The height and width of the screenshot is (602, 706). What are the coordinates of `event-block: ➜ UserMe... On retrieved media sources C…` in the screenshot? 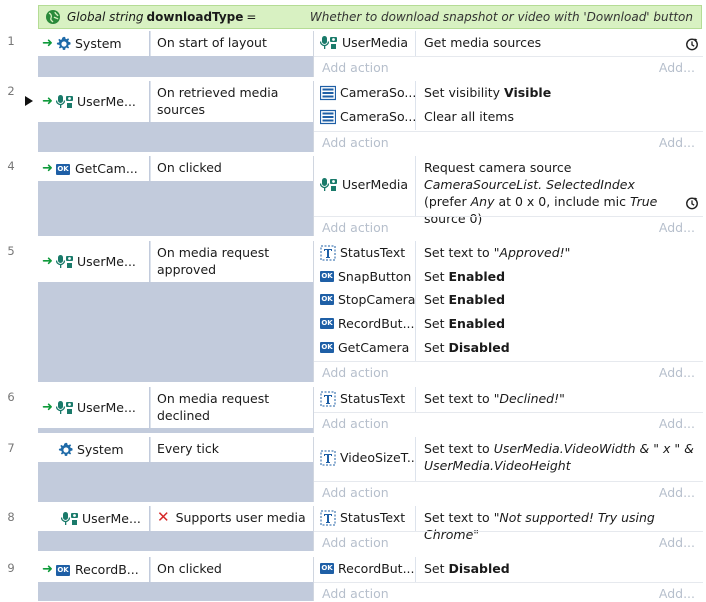 It's located at (370, 116).